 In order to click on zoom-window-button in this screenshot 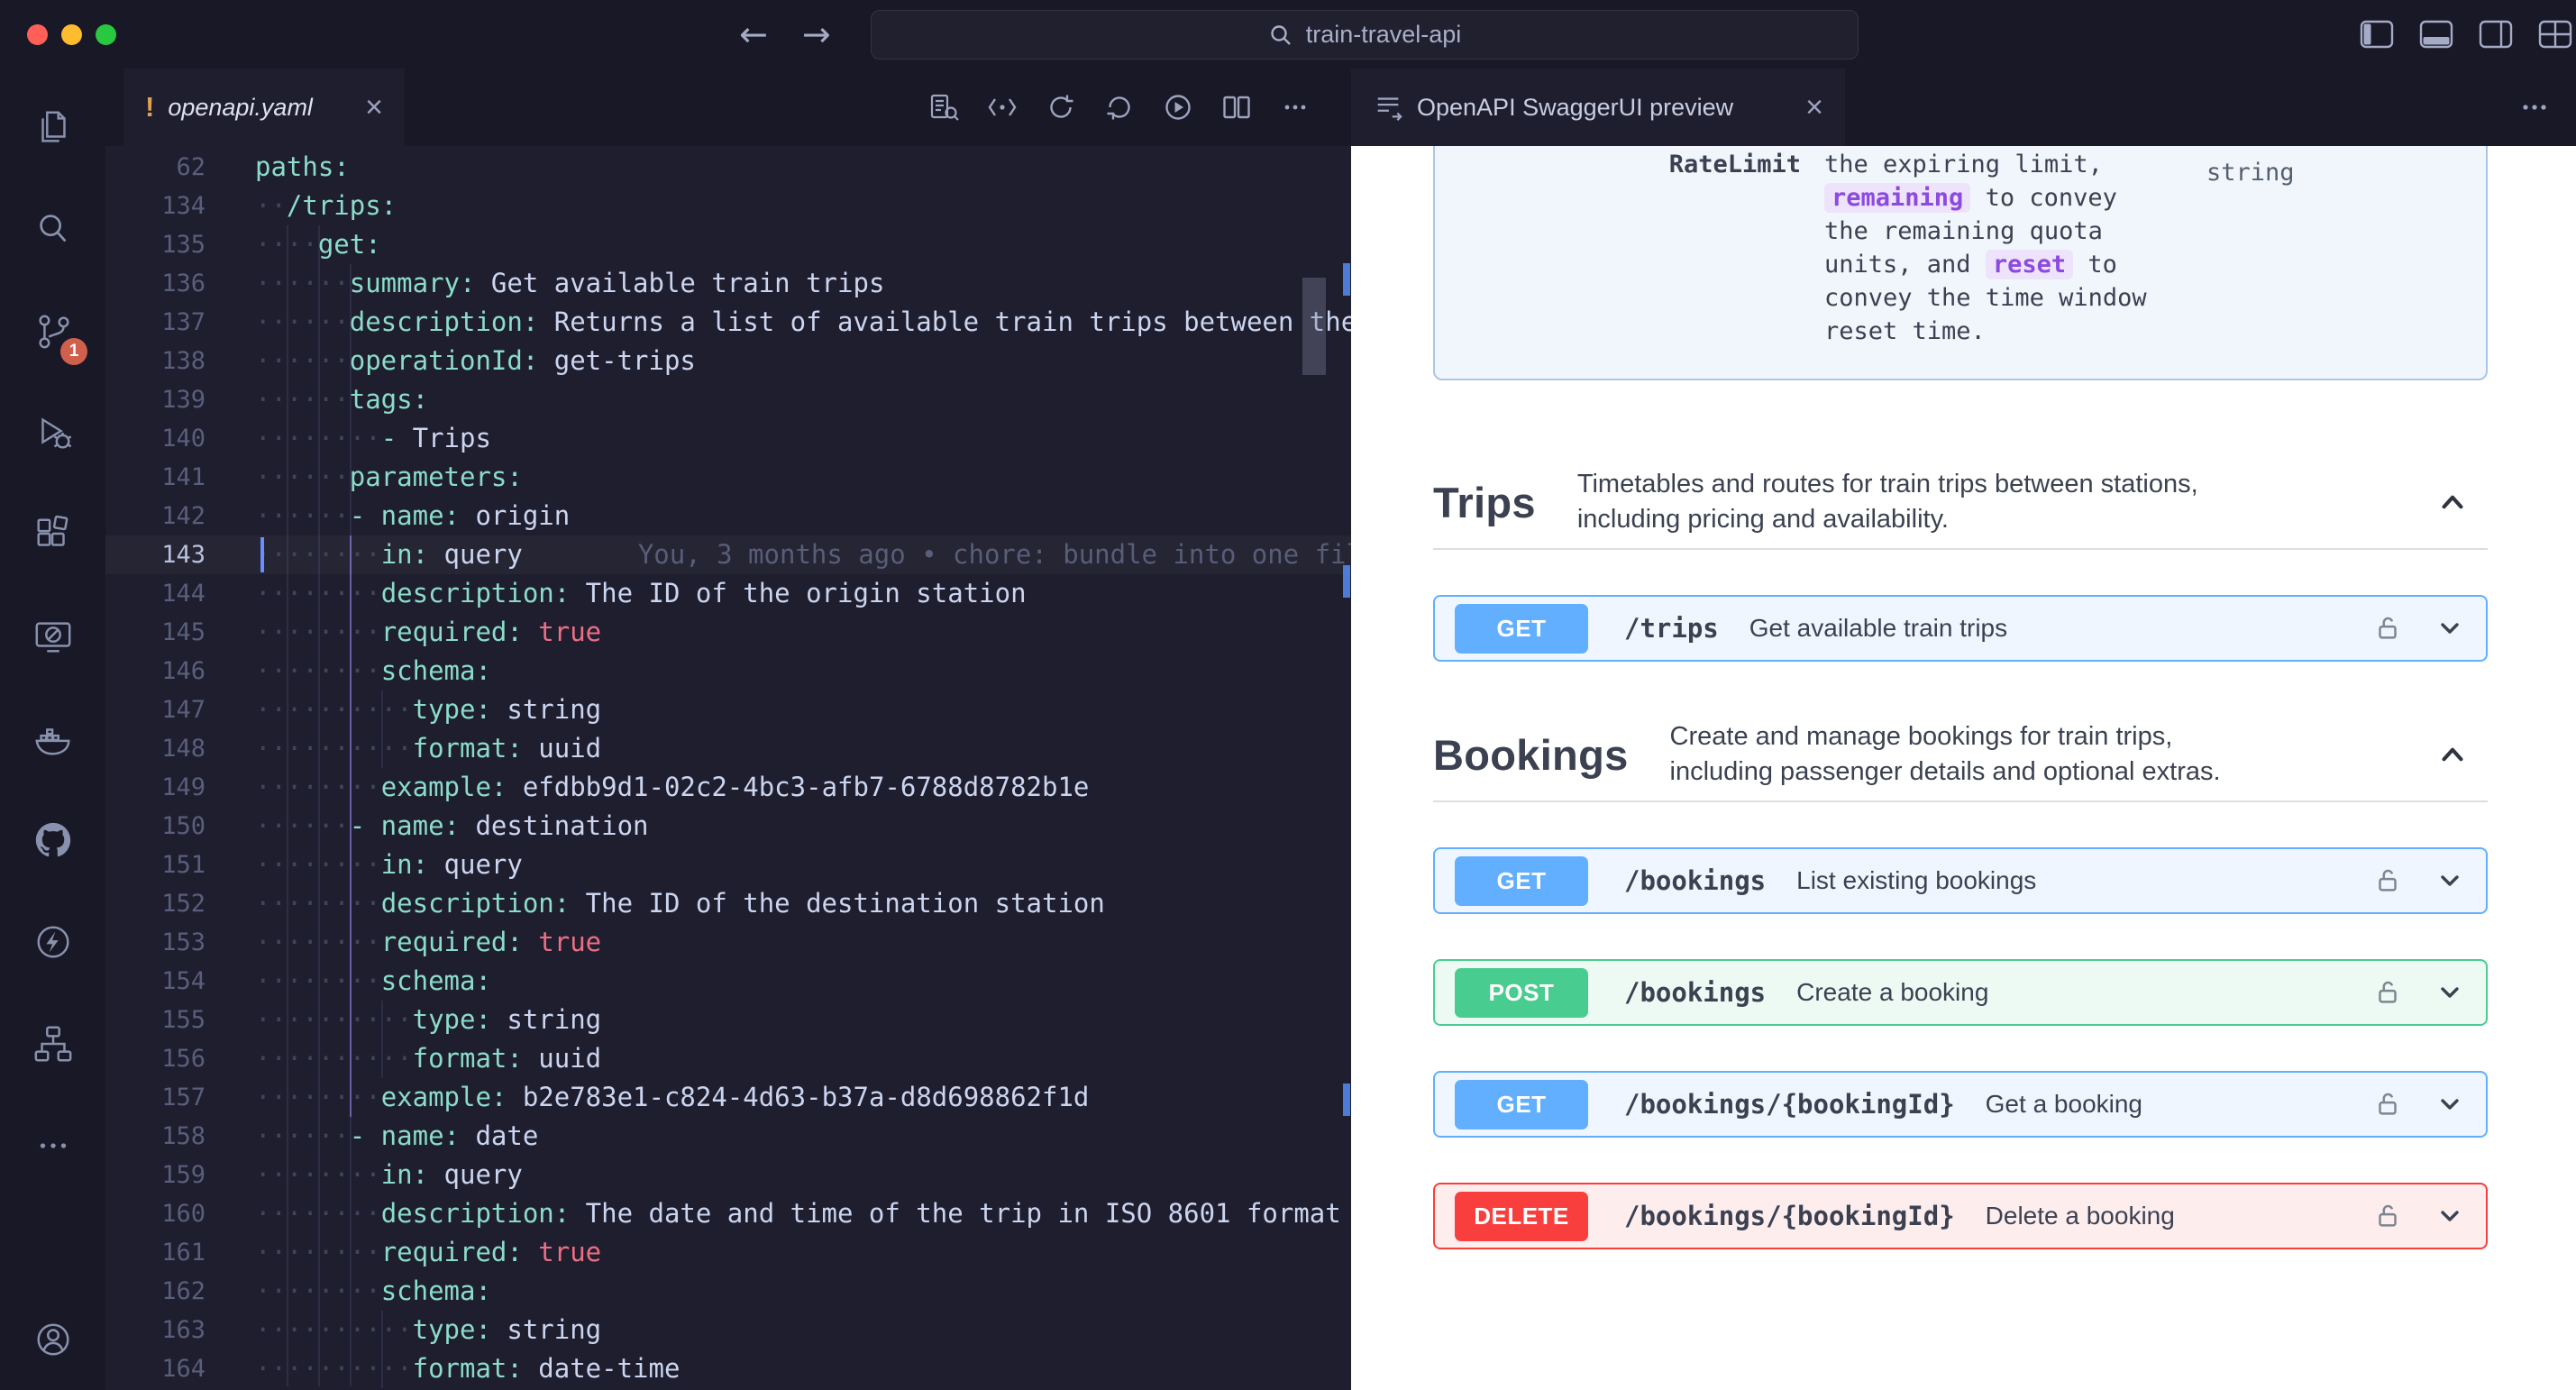, I will do `click(106, 34)`.